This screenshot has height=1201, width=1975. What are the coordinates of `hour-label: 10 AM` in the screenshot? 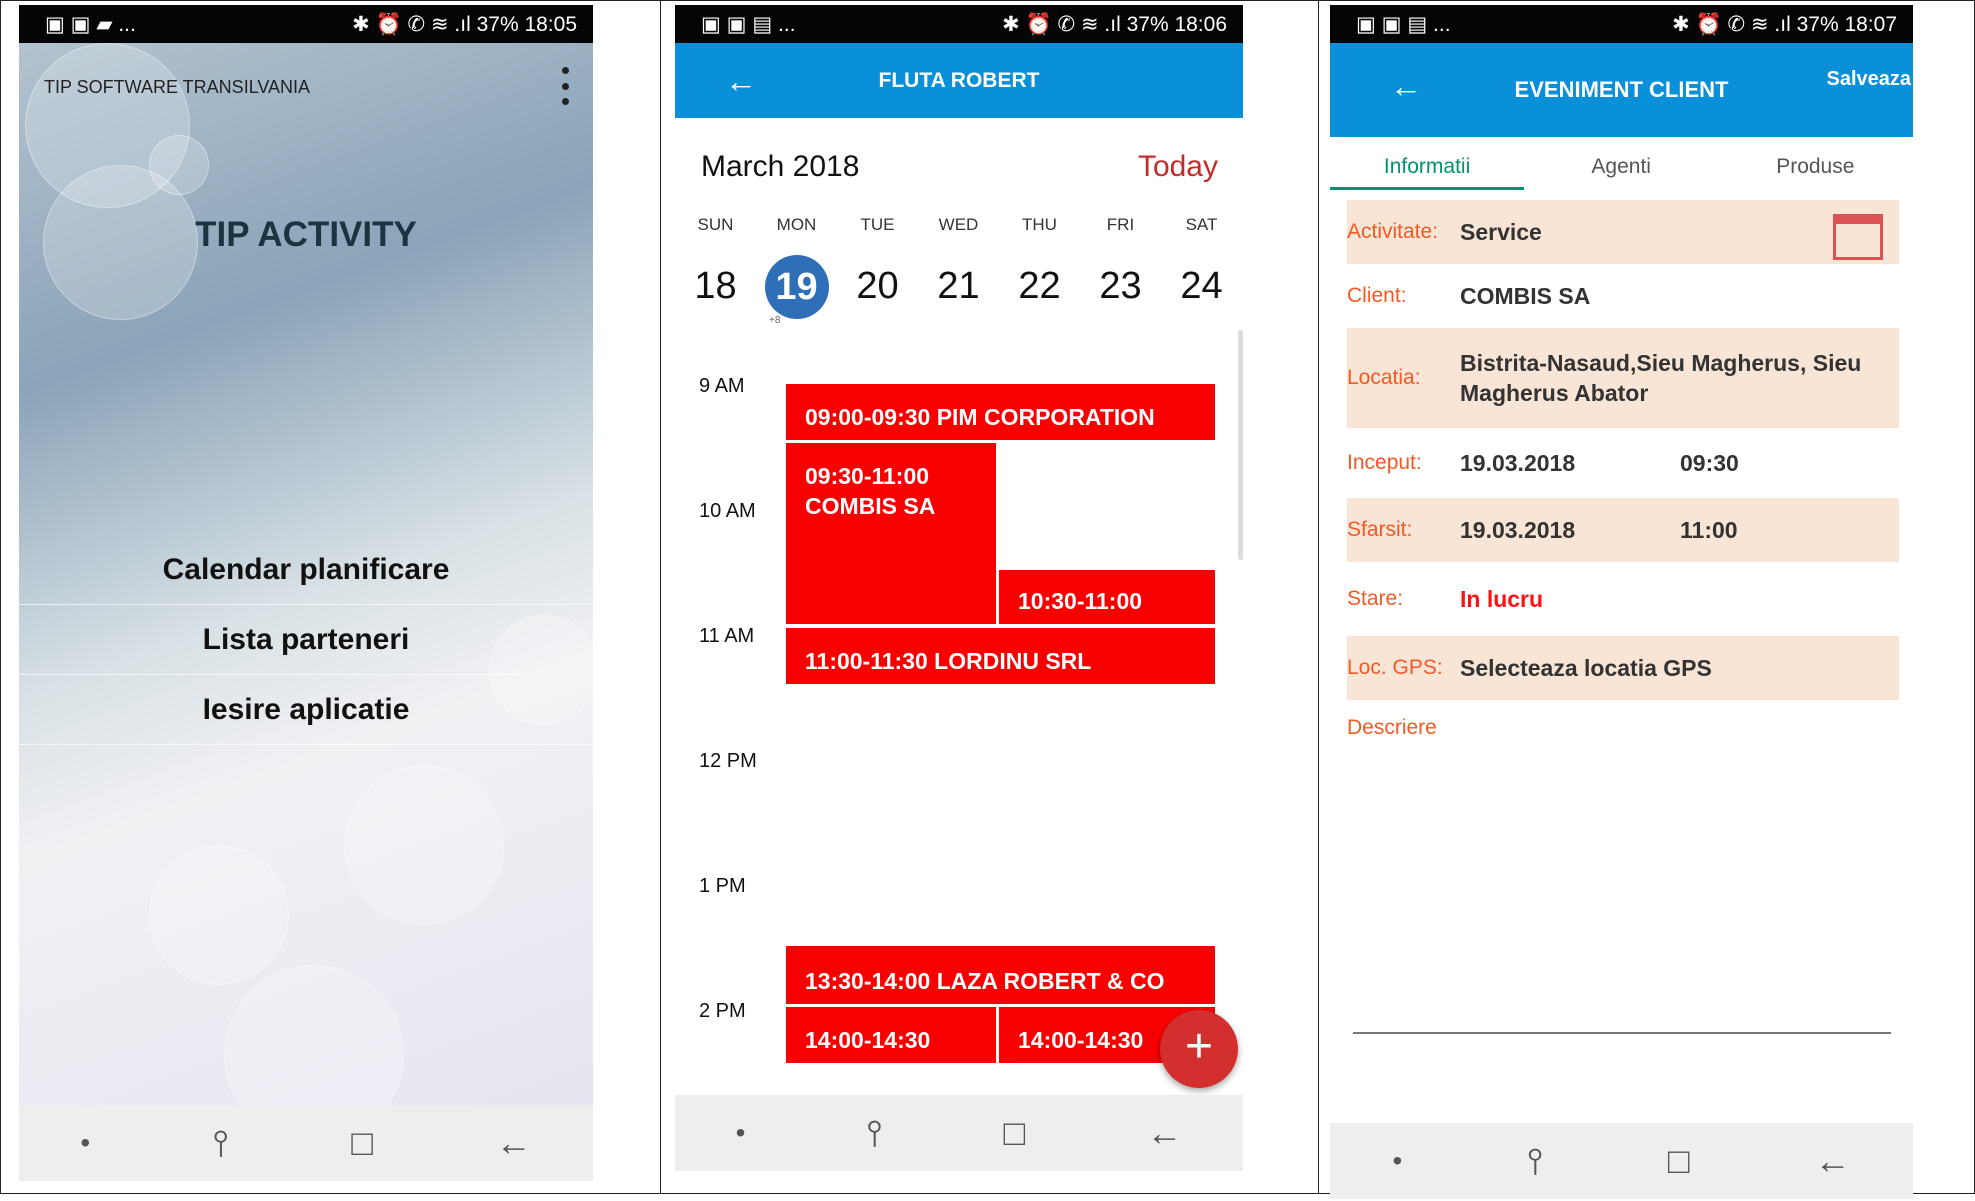 It's located at (727, 511).